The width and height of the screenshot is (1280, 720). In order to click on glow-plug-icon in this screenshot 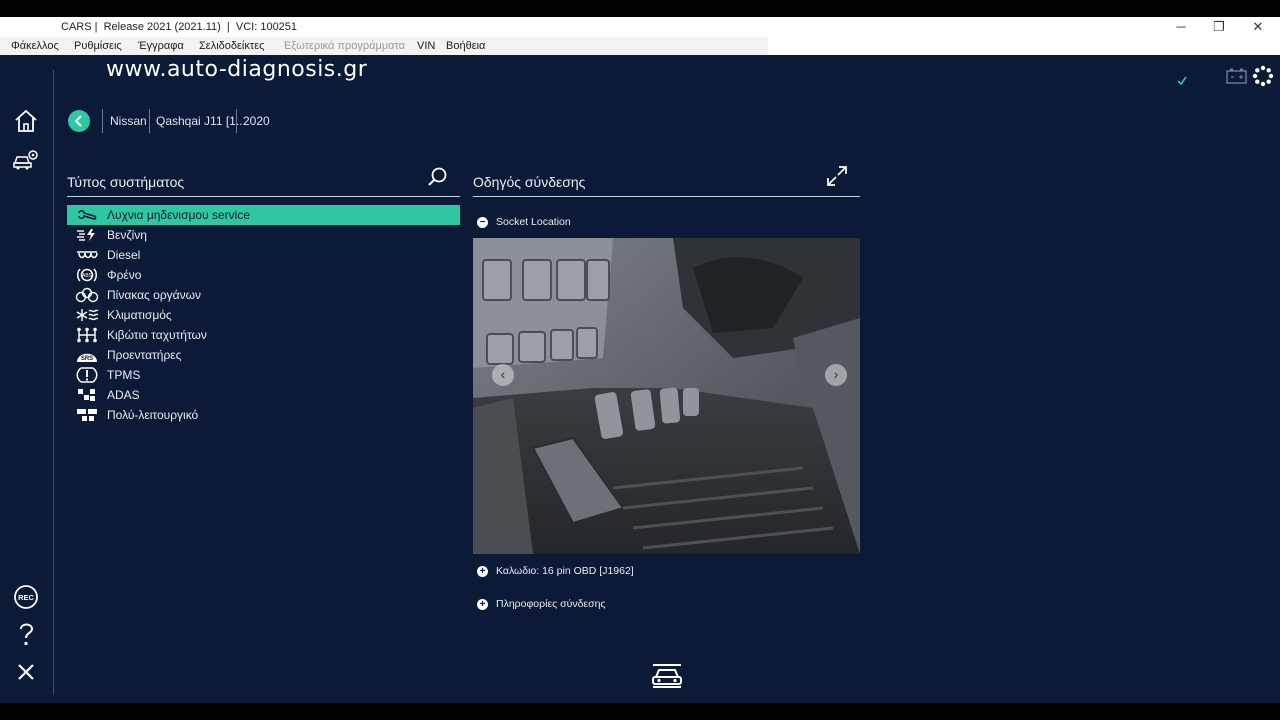, I will do `click(87, 255)`.